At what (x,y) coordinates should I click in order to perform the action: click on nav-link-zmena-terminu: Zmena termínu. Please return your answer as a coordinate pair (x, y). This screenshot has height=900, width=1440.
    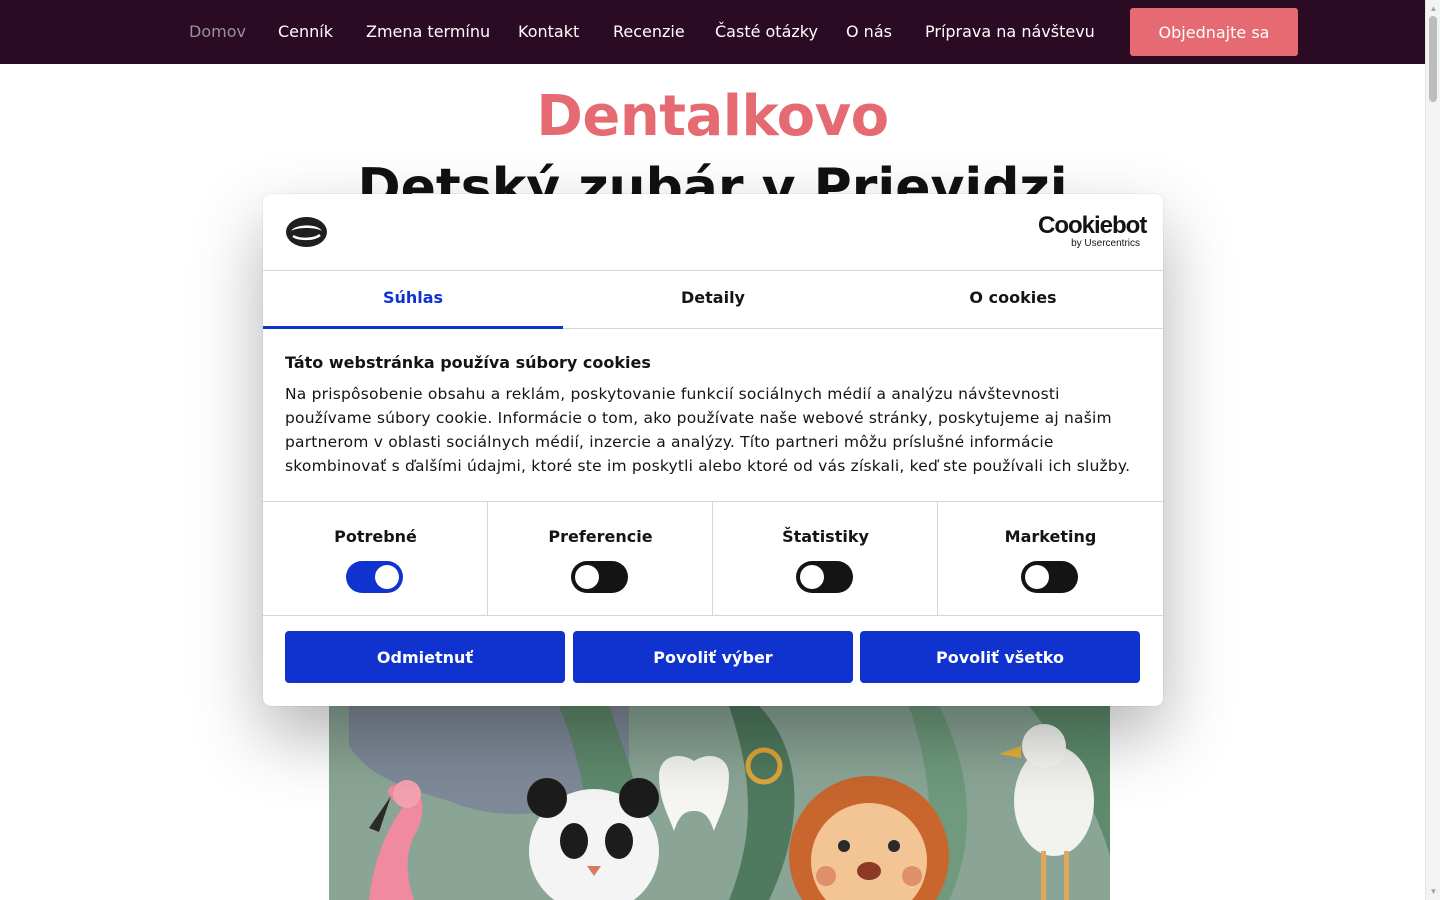
    Looking at the image, I should click on (428, 32).